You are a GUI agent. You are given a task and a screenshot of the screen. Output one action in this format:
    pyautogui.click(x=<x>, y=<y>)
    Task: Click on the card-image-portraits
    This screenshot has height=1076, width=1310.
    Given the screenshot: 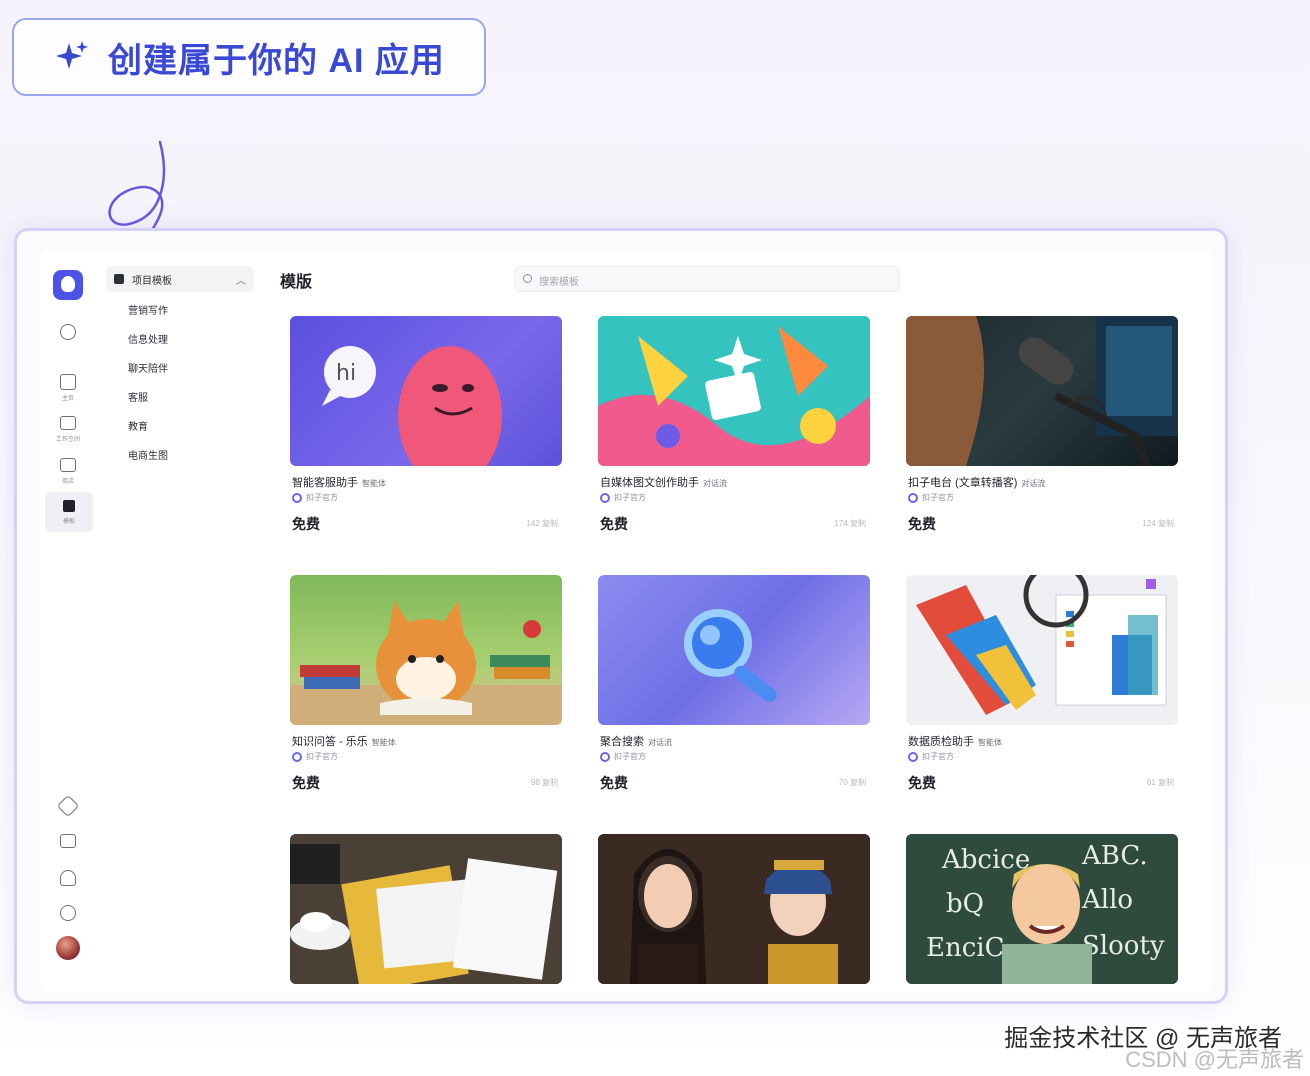 What is the action you would take?
    pyautogui.click(x=734, y=909)
    